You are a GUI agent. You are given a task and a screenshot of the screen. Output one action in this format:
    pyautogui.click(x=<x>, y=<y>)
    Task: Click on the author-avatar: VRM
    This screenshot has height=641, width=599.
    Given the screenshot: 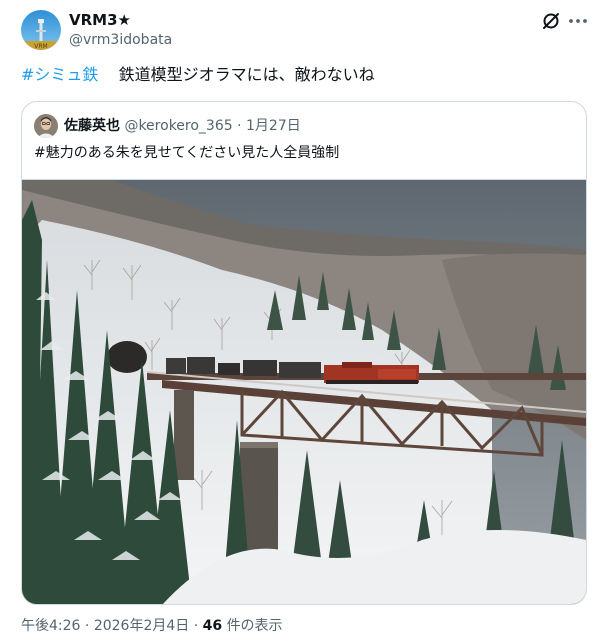 What is the action you would take?
    pyautogui.click(x=41, y=30)
    